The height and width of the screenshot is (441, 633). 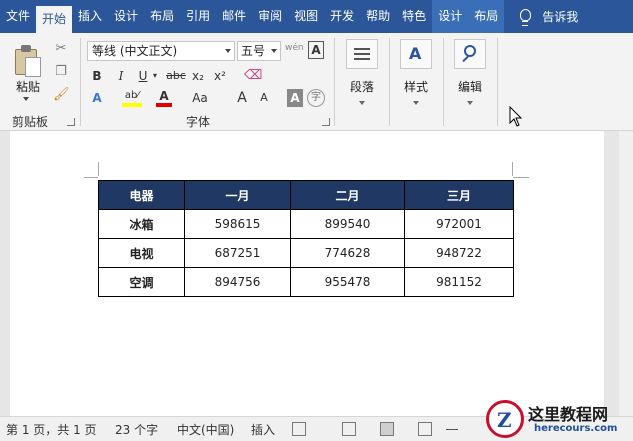 What do you see at coordinates (486, 16) in the screenshot?
I see `tab-table-layout: 布局` at bounding box center [486, 16].